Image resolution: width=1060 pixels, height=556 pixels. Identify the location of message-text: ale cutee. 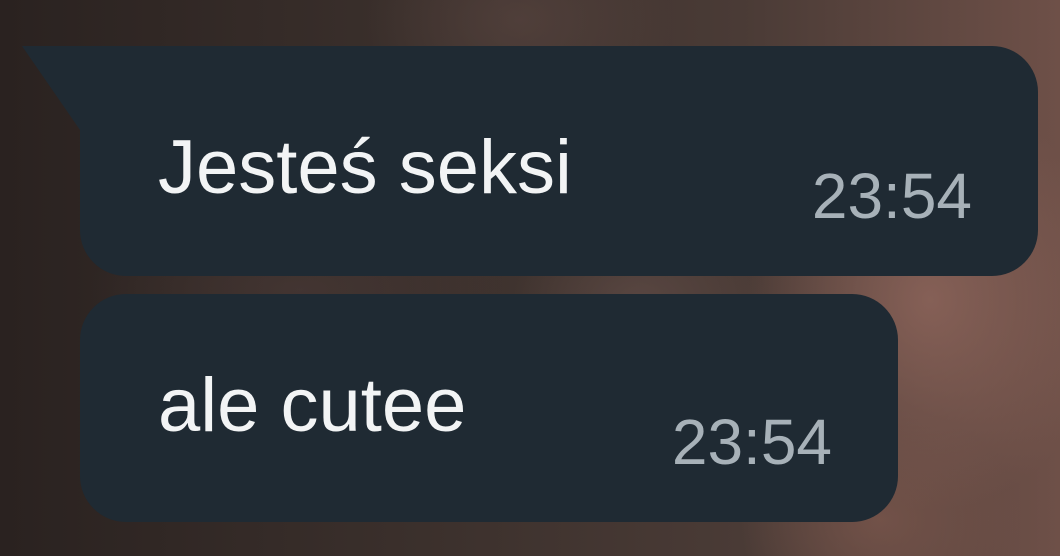
(312, 405).